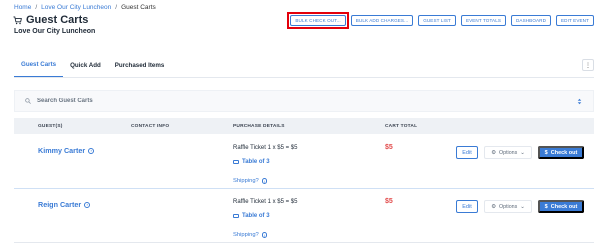  Describe the element at coordinates (85, 65) in the screenshot. I see `tab-quick-add: Quick Add` at that location.